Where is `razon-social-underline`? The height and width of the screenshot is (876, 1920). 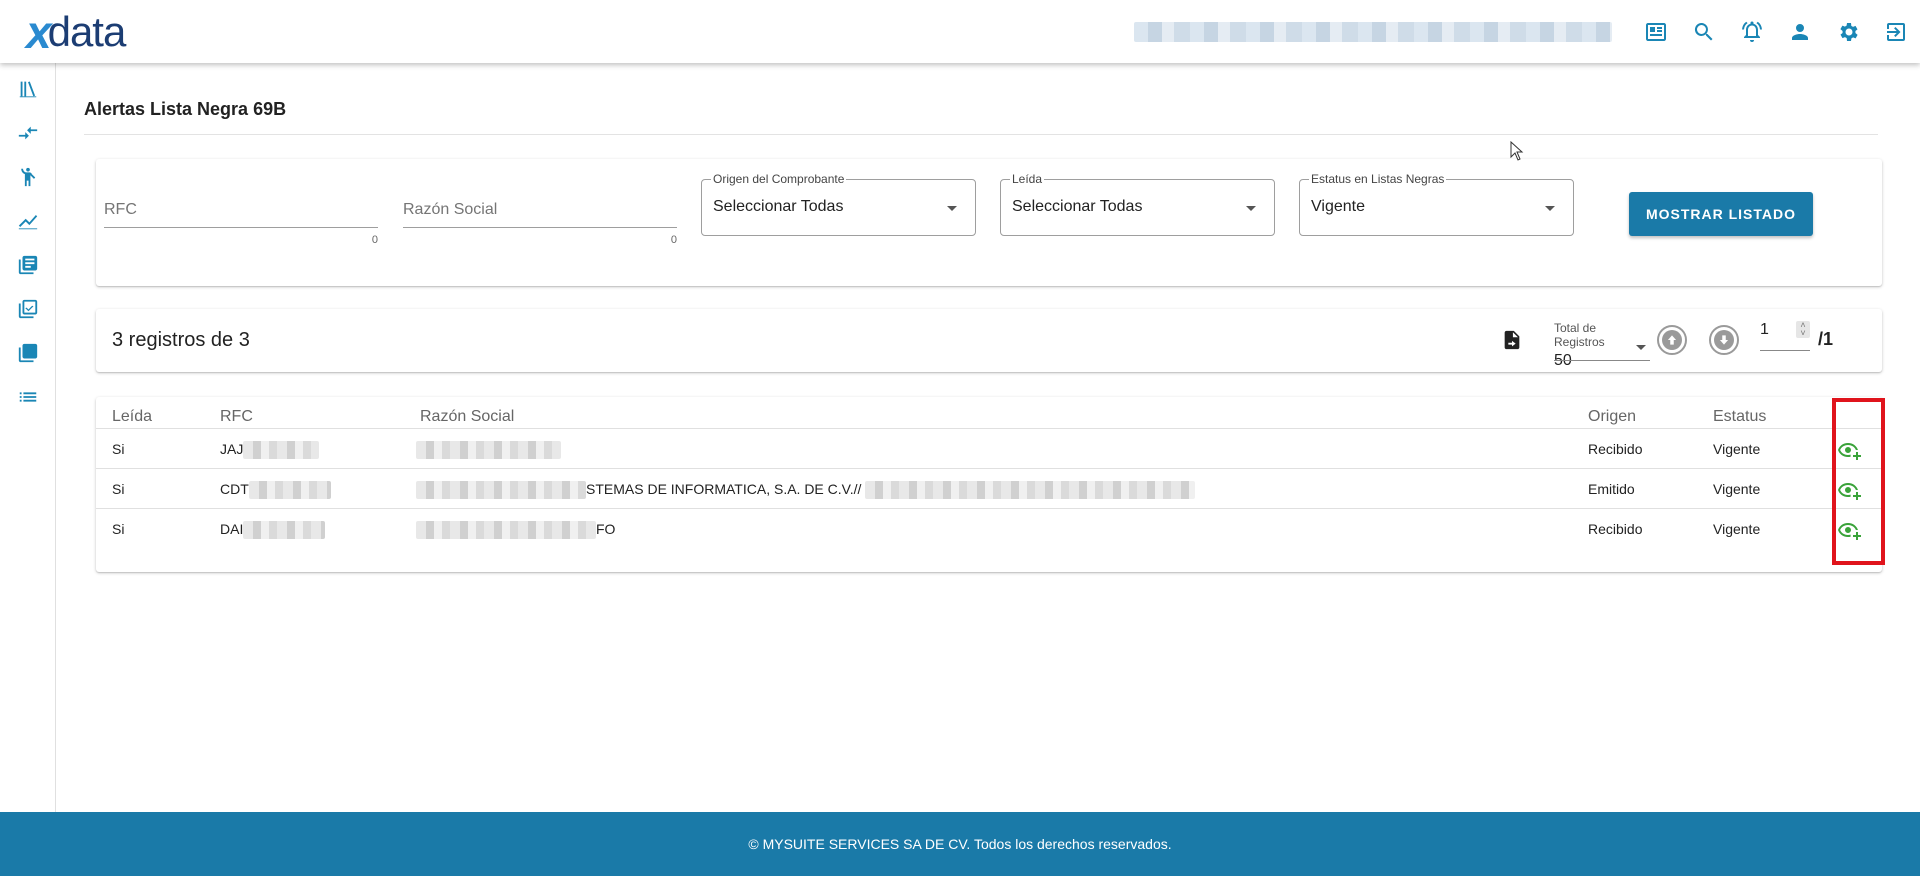 razon-social-underline is located at coordinates (540, 227).